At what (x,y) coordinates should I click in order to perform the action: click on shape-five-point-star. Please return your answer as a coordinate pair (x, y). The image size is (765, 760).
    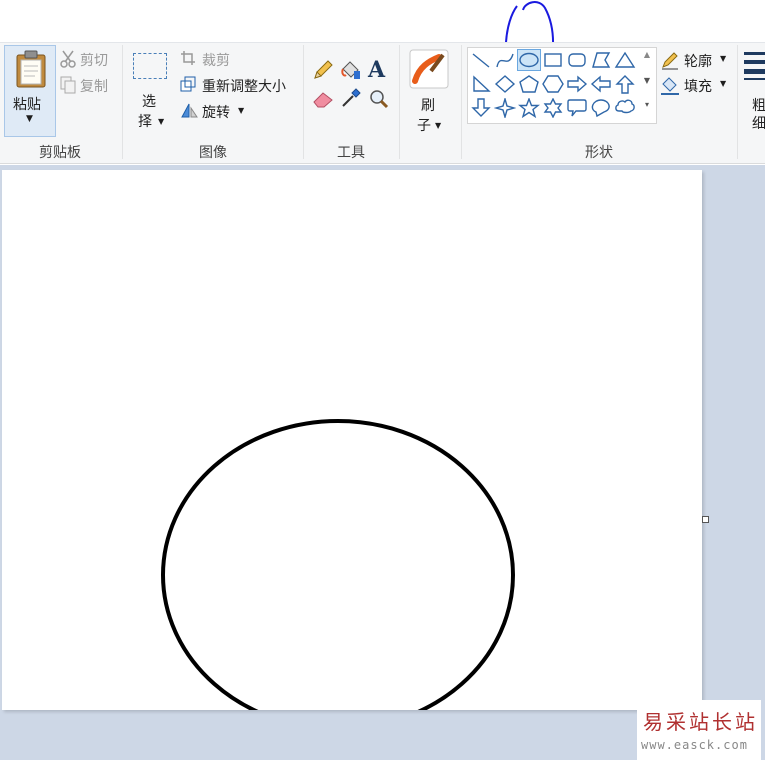
    Looking at the image, I should click on (529, 108).